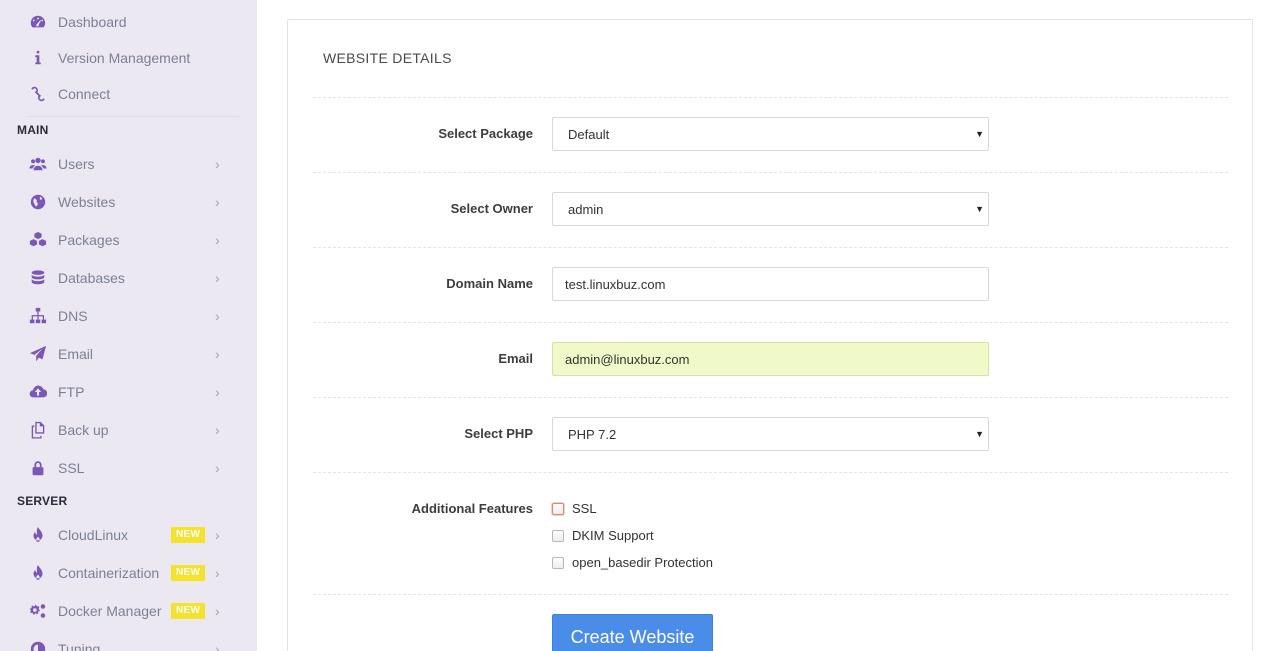 This screenshot has height=651, width=1265. What do you see at coordinates (770, 284) in the screenshot?
I see `domain-name-input: test.linuxbuz.com` at bounding box center [770, 284].